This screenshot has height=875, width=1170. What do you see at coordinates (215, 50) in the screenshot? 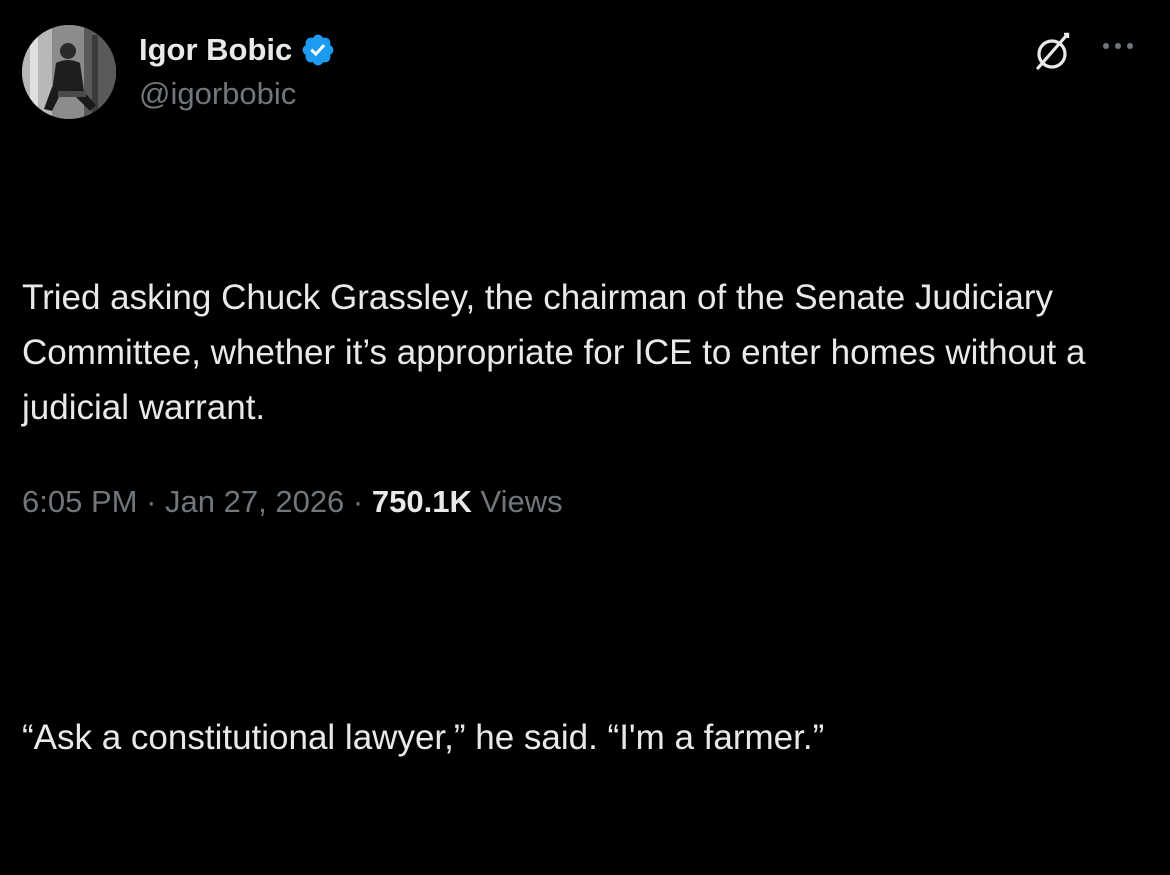
I see `author-name: Igor Bobic` at bounding box center [215, 50].